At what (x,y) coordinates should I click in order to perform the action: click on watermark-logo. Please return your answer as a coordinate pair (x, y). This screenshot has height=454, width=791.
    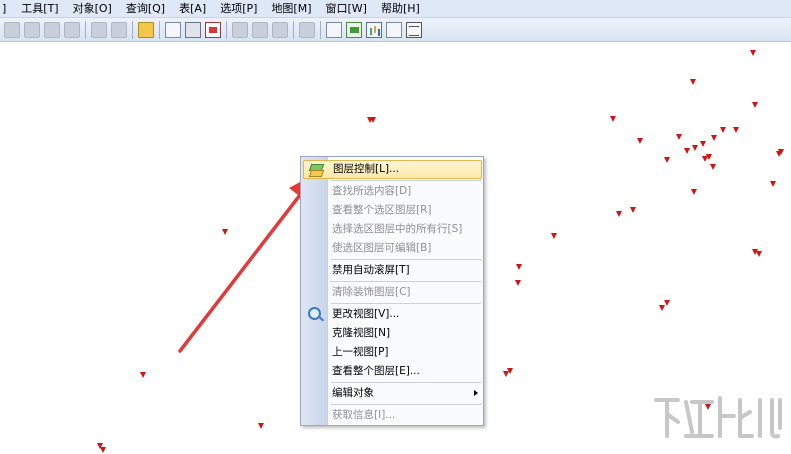
    Looking at the image, I should click on (718, 417).